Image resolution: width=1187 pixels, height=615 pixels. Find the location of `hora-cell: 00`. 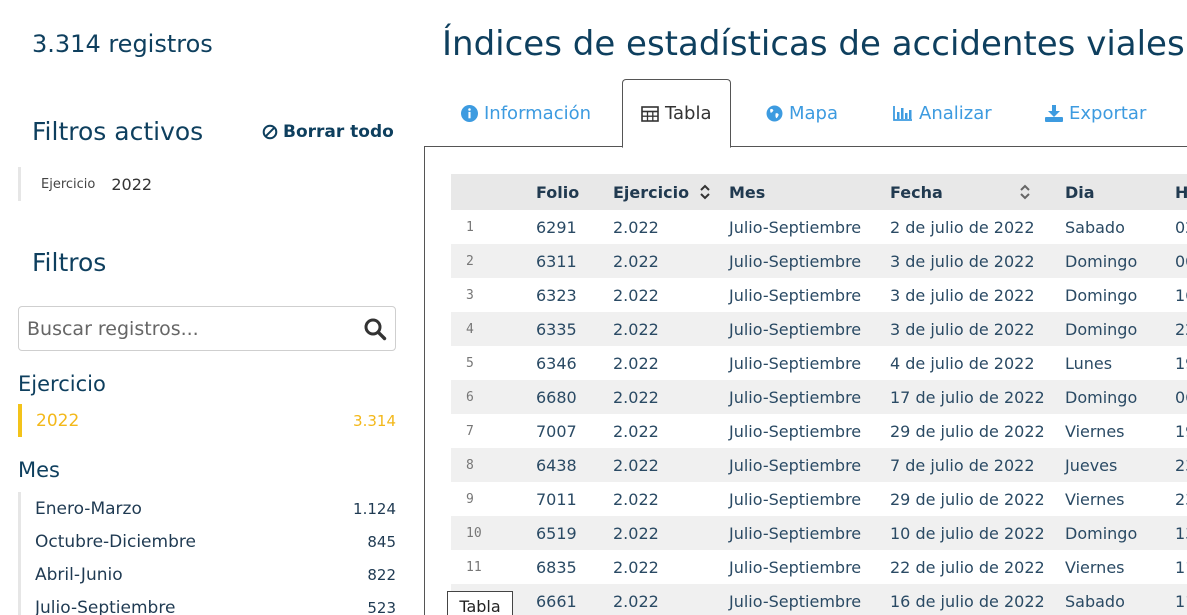

hora-cell: 00 is located at coordinates (1181, 261).